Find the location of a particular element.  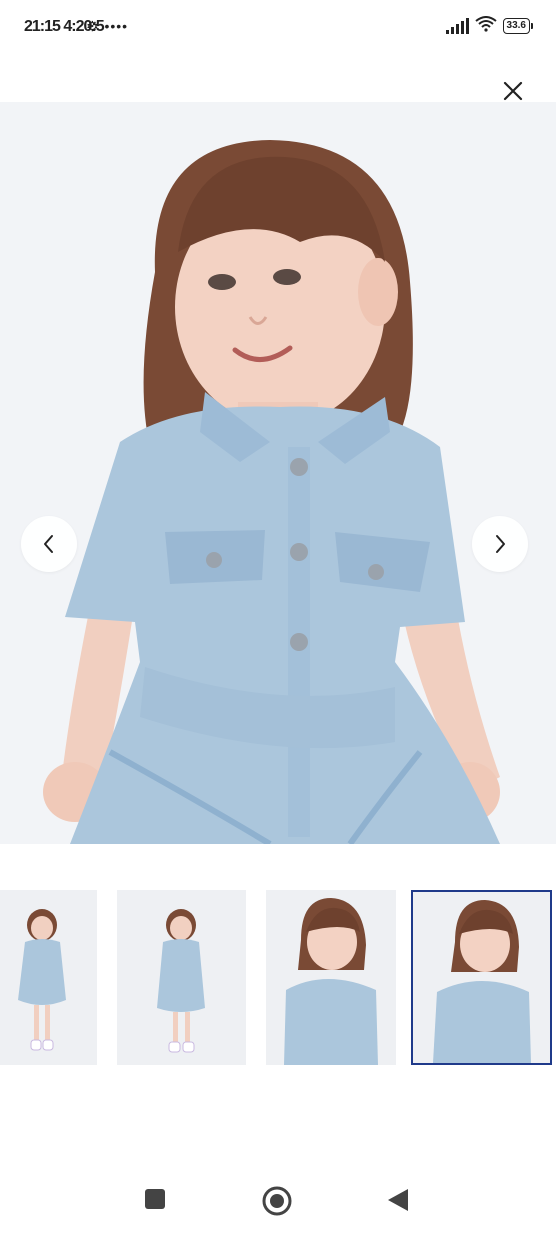

back-button is located at coordinates (398, 1202).